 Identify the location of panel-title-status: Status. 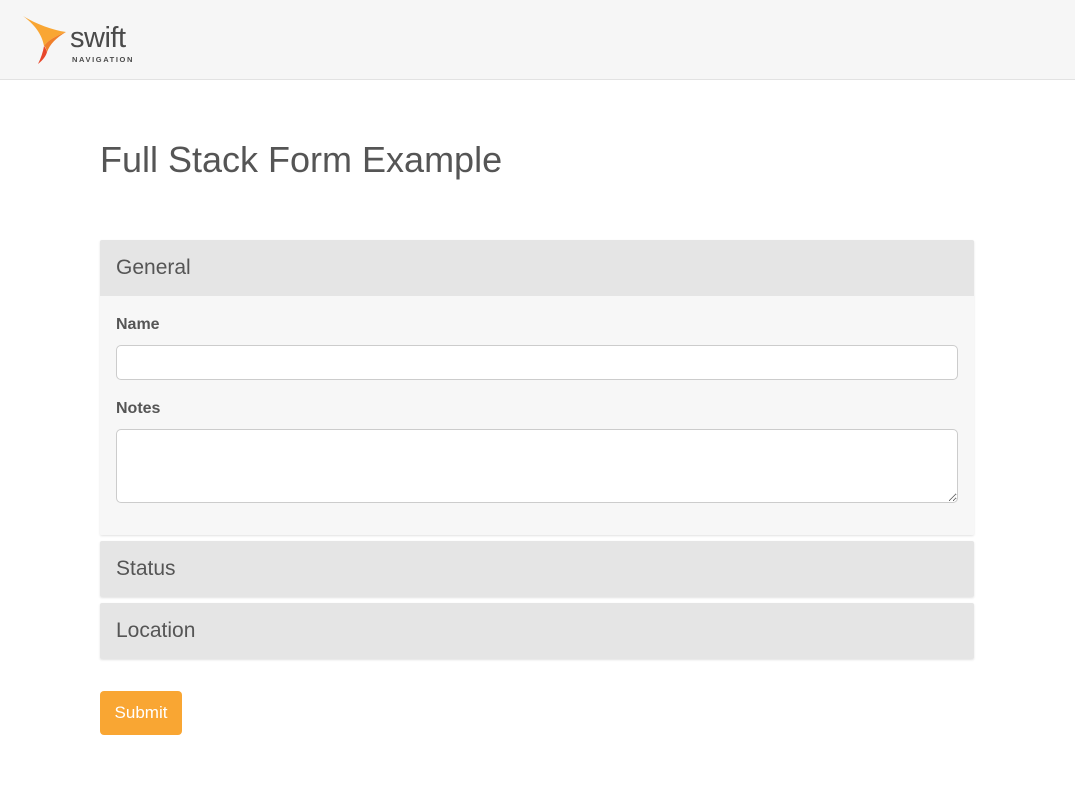
(146, 568).